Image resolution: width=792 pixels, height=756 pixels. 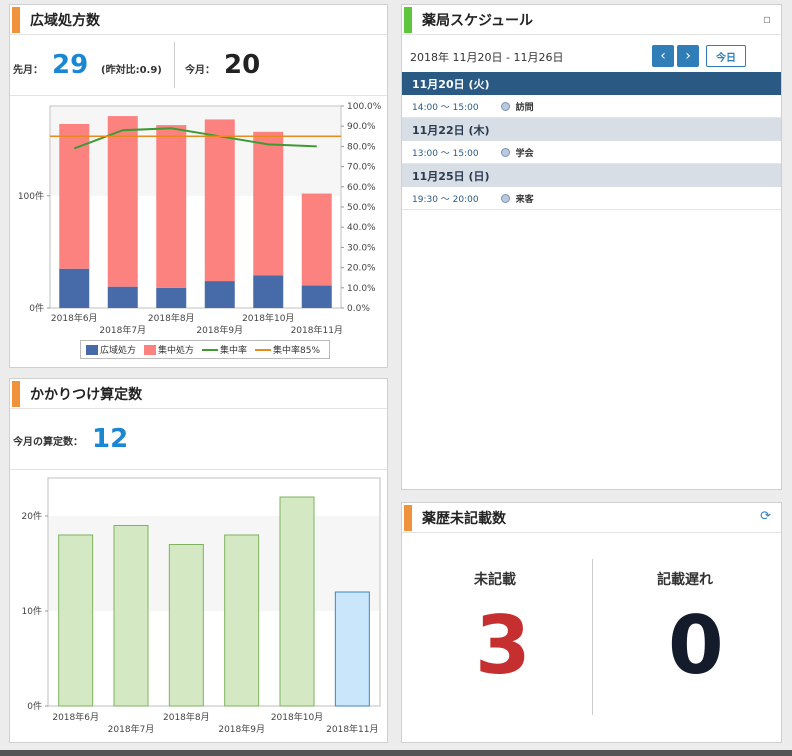 I want to click on wide-area-header: 広域処方数, so click(x=198, y=20).